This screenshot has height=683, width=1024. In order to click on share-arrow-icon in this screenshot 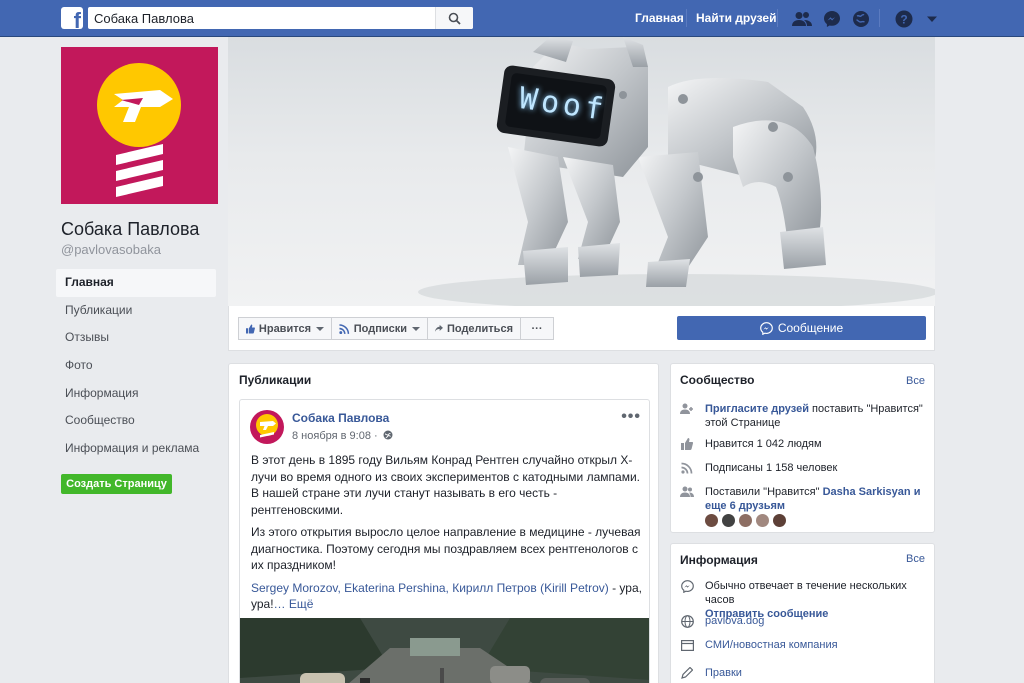, I will do `click(439, 328)`.